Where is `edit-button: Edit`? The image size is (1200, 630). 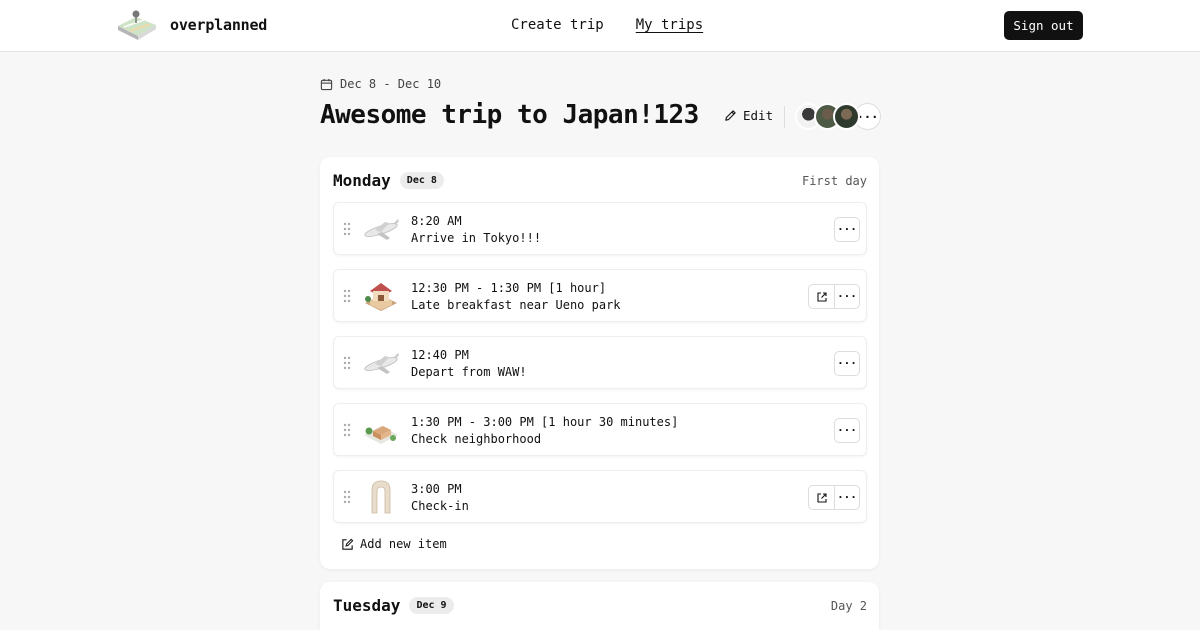 edit-button: Edit is located at coordinates (748, 115).